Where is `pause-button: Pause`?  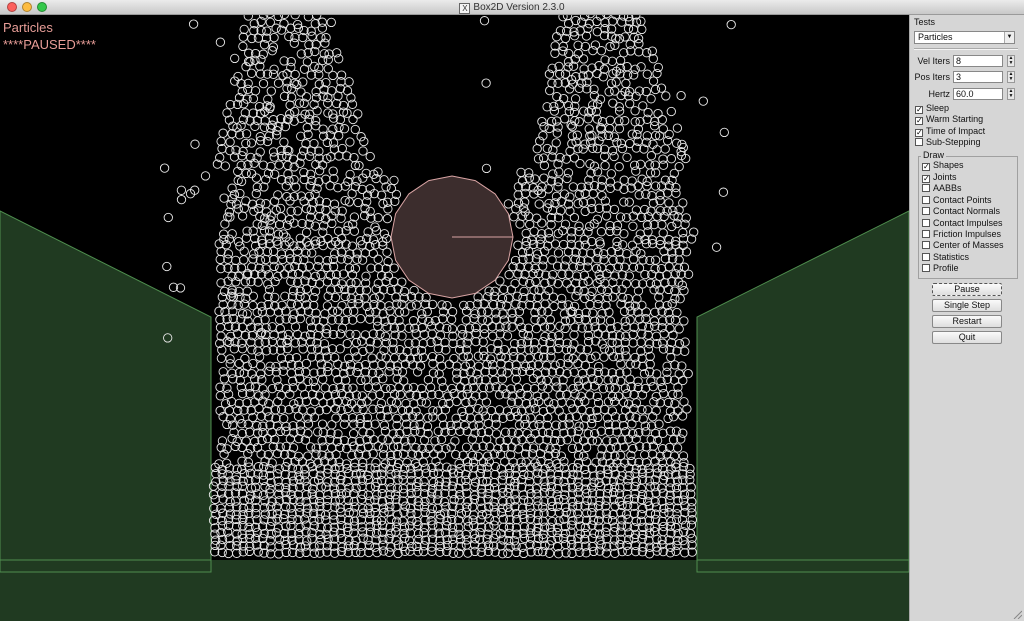 pause-button: Pause is located at coordinates (967, 289).